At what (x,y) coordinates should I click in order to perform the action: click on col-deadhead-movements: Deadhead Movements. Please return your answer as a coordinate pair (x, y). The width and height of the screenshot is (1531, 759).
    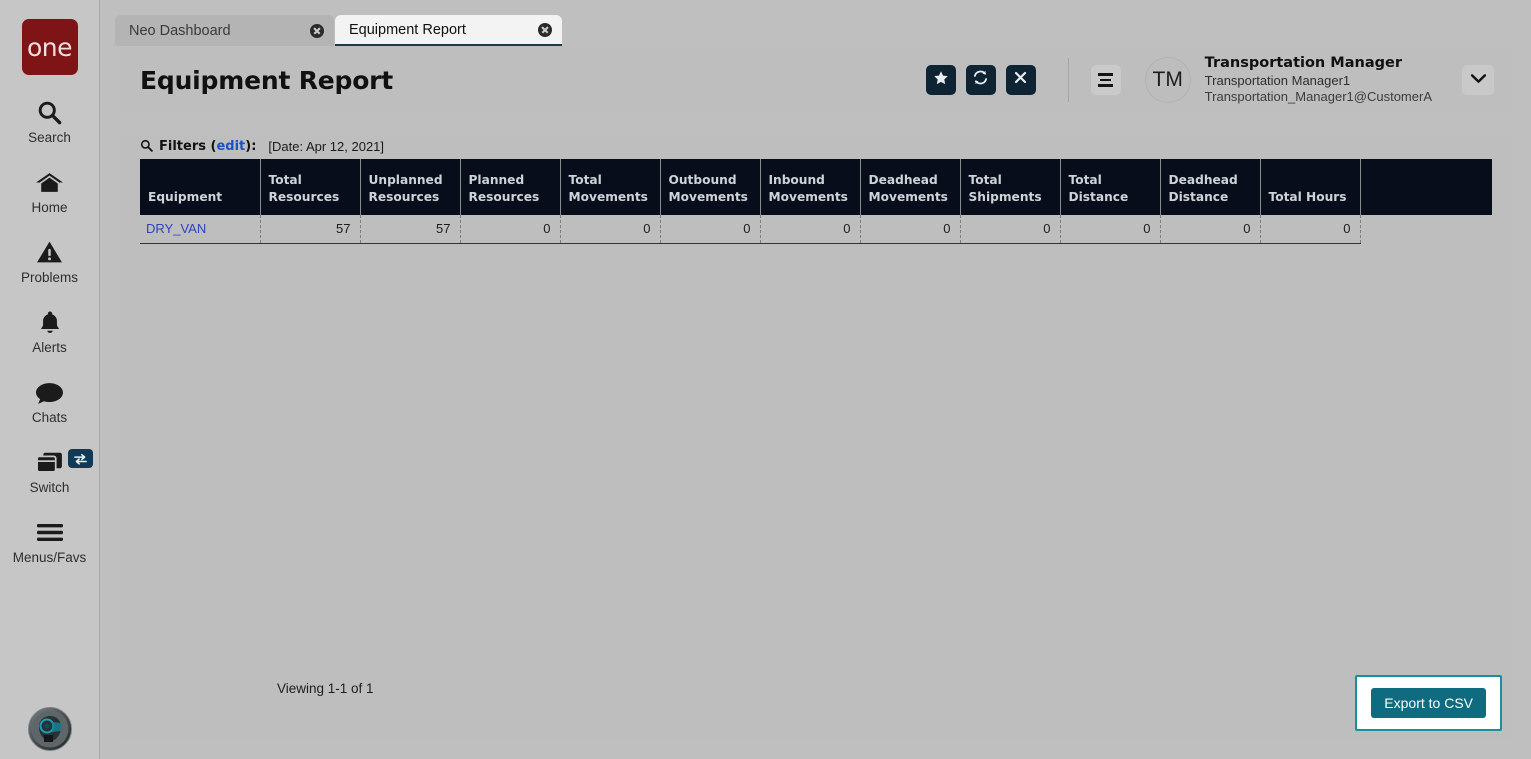
    Looking at the image, I should click on (910, 187).